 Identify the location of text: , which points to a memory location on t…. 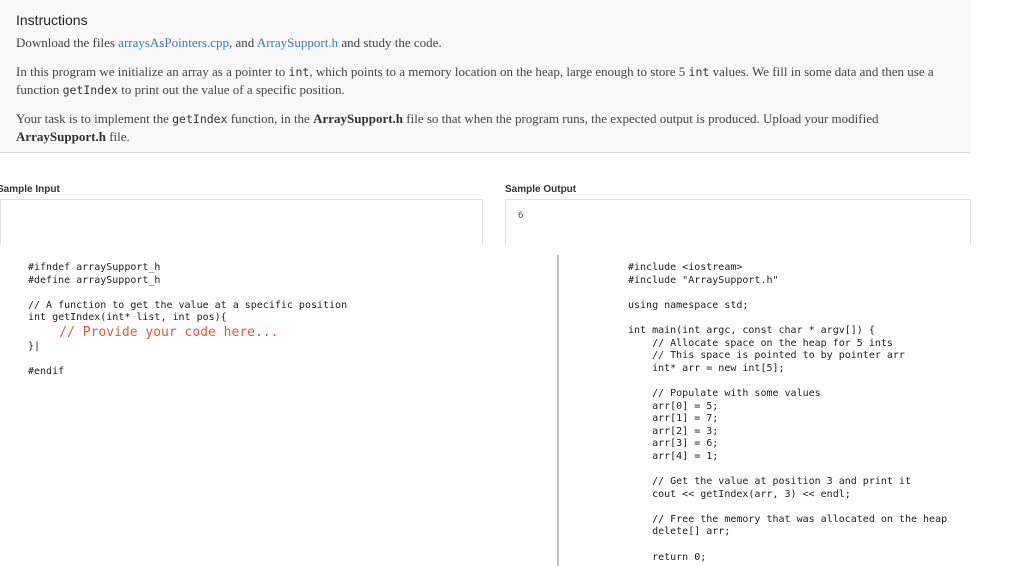
(499, 71).